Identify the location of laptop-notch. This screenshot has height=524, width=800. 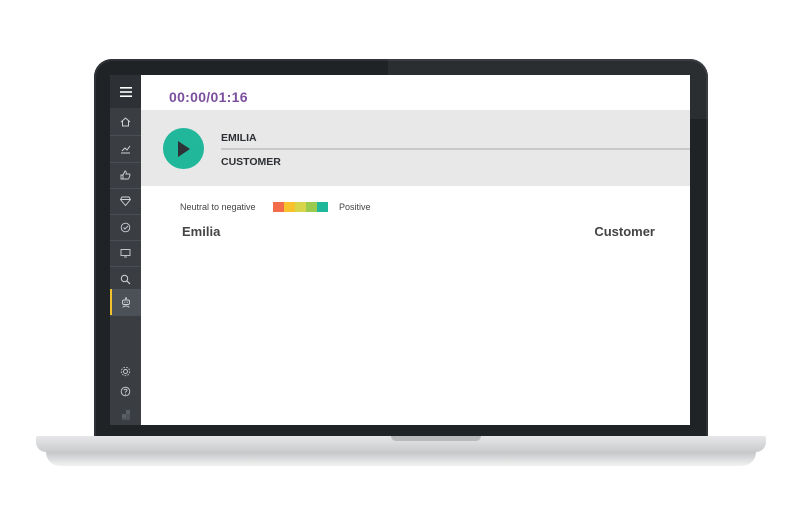
(436, 438).